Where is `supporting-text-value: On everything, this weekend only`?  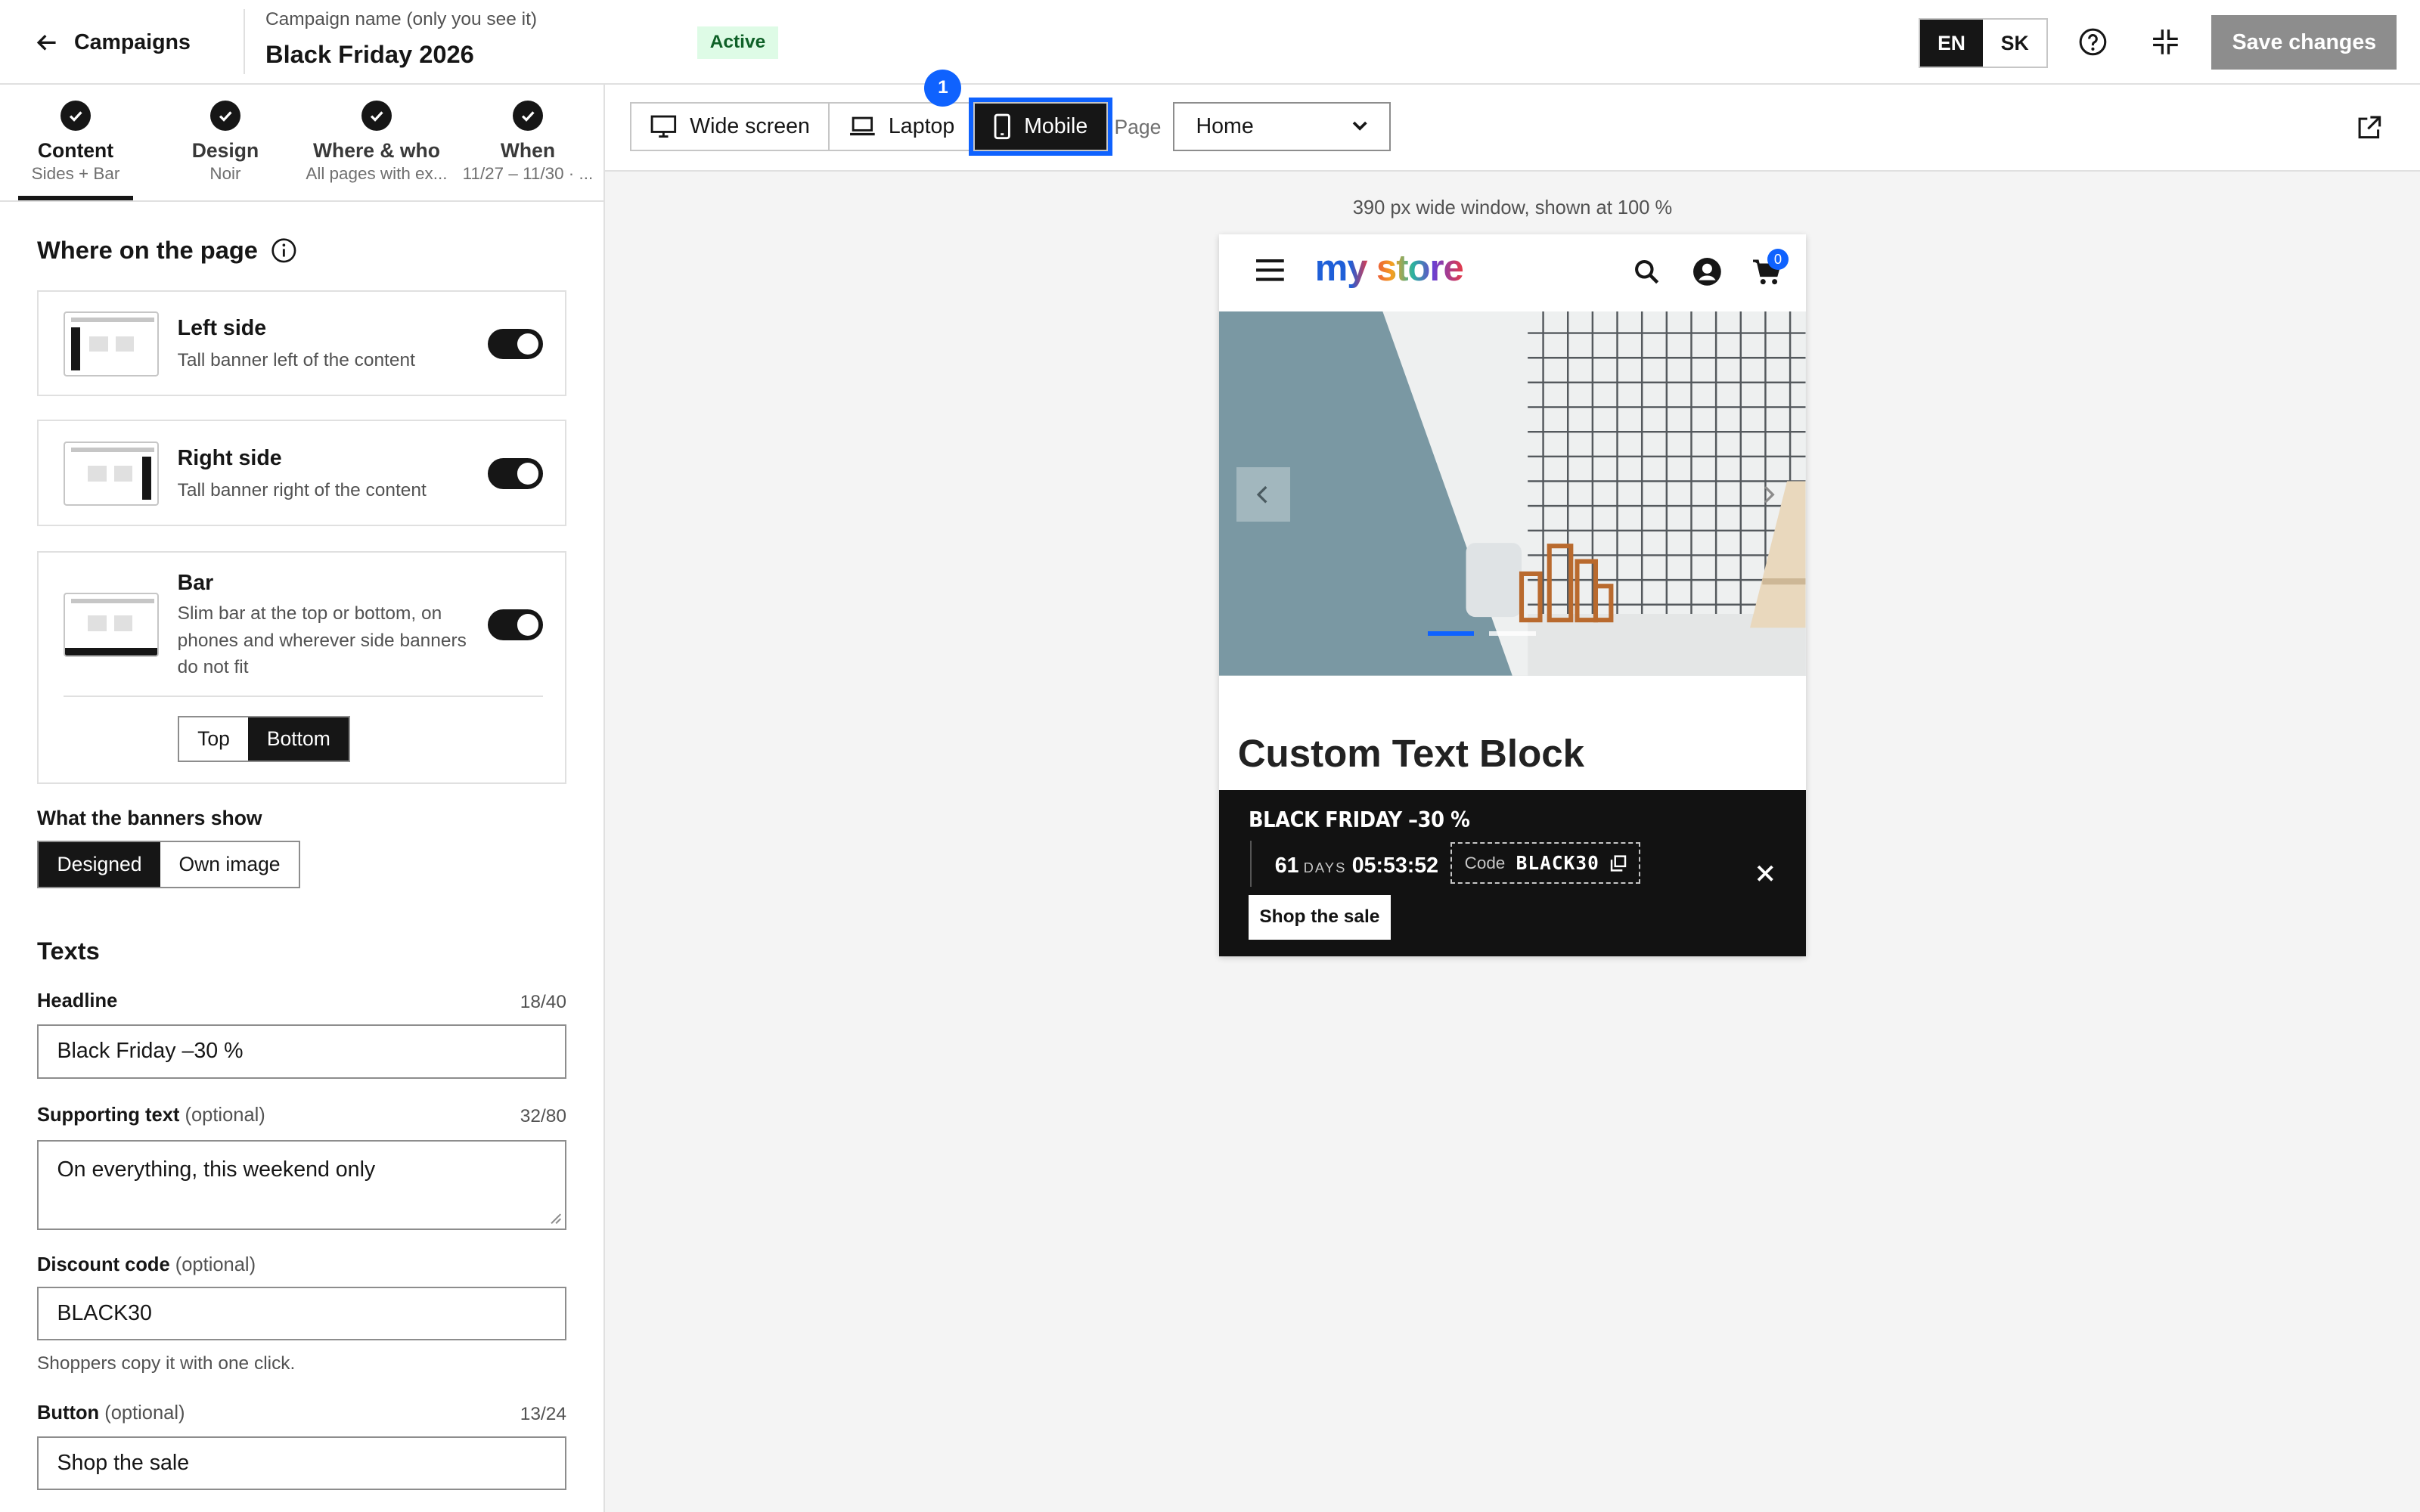
supporting-text-value: On everything, this weekend only is located at coordinates (216, 1169).